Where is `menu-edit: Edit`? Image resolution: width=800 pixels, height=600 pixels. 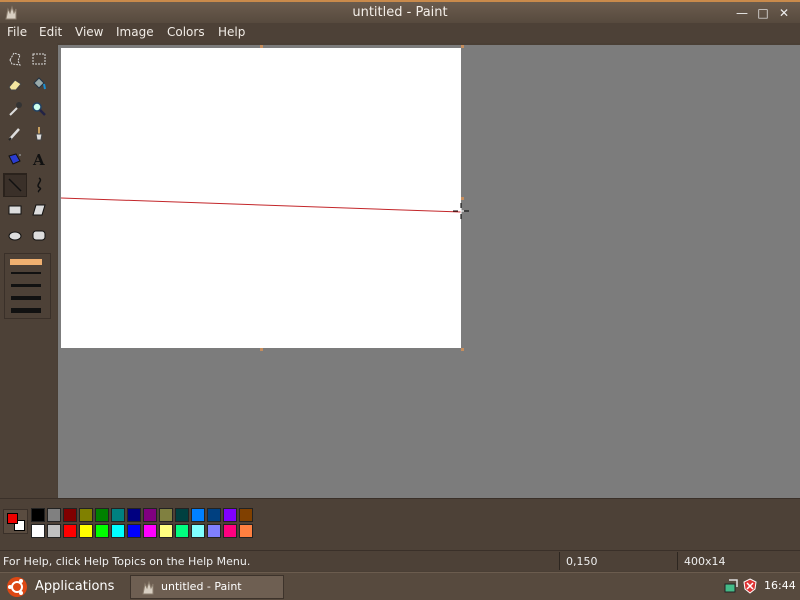
menu-edit: Edit is located at coordinates (50, 32).